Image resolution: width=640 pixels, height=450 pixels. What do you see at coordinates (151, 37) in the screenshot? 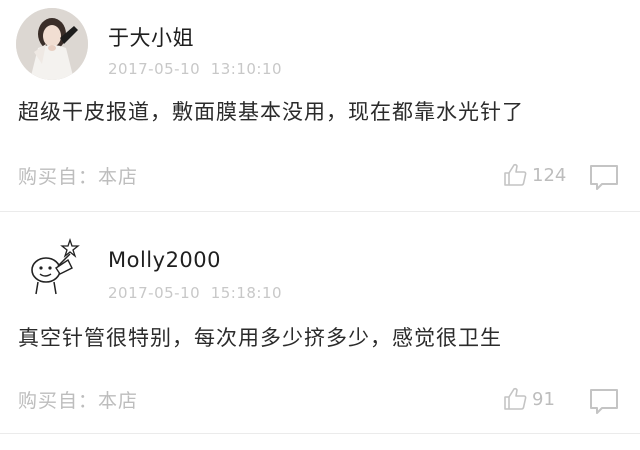
I see `username: 于大小姐` at bounding box center [151, 37].